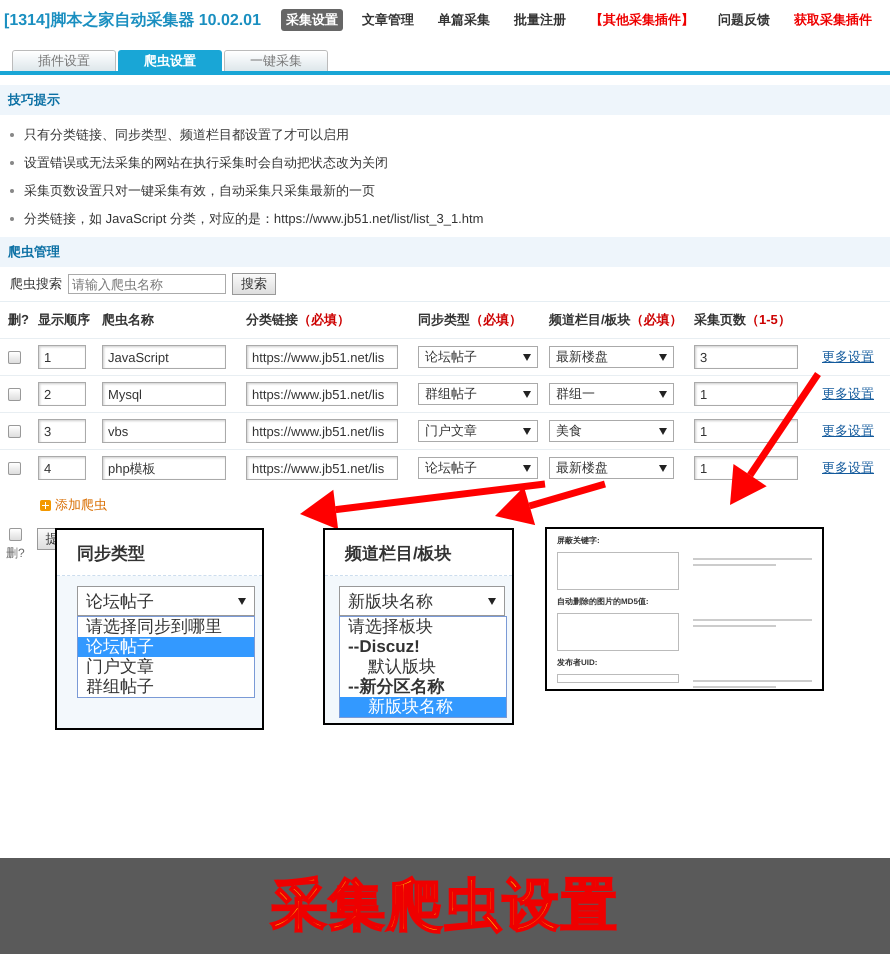 The height and width of the screenshot is (954, 890). I want to click on search-button: 搜索, so click(254, 284).